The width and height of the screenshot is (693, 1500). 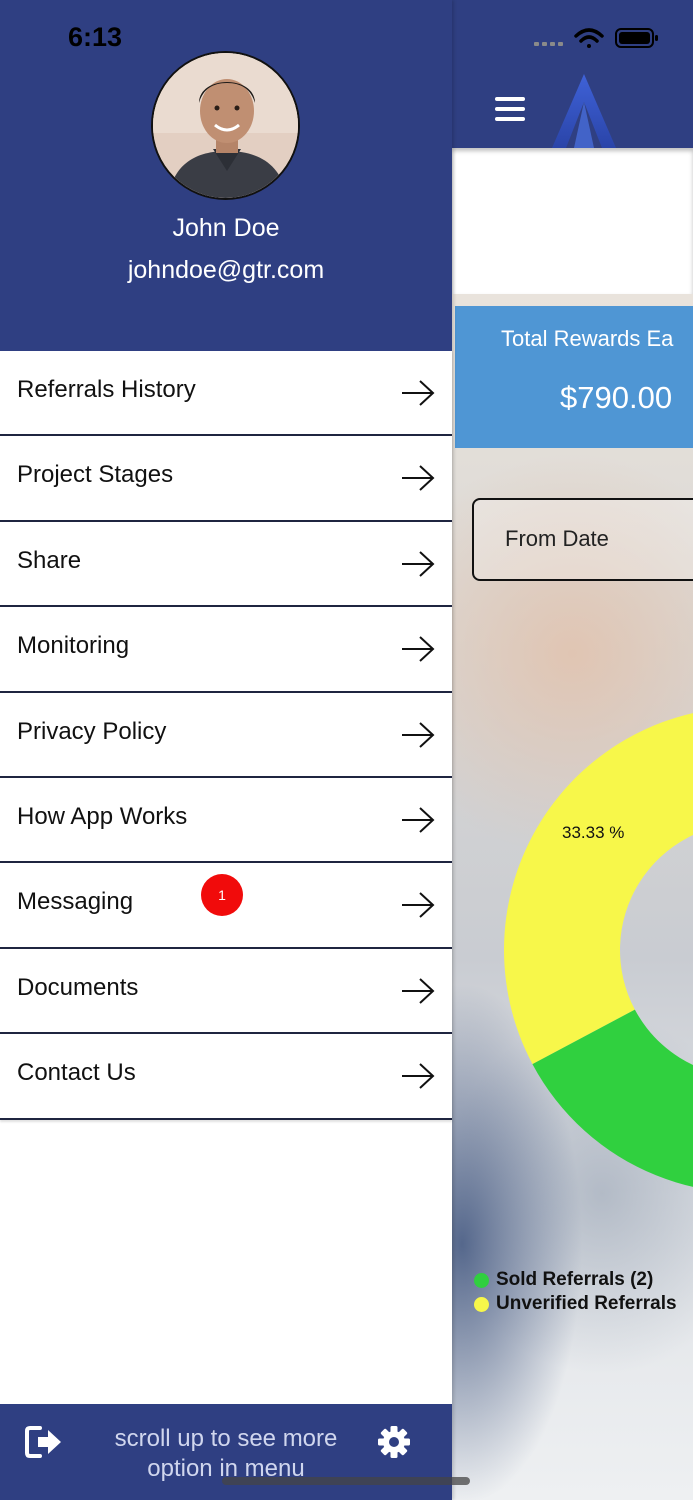 What do you see at coordinates (510, 110) in the screenshot?
I see `hamburger-menu-icon` at bounding box center [510, 110].